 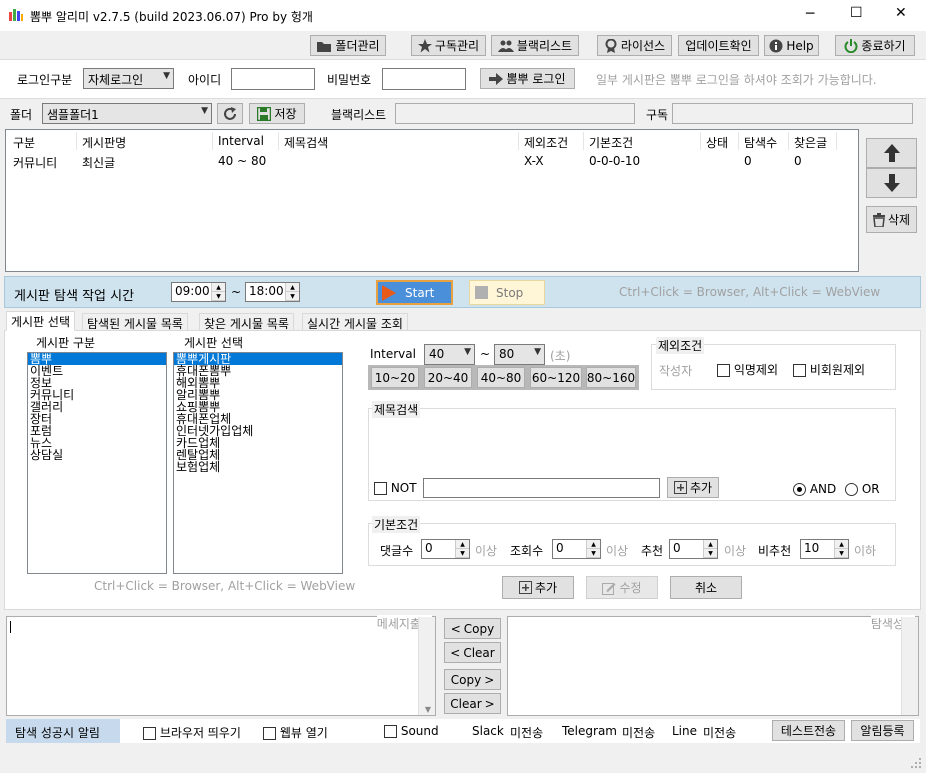 I want to click on success-output: 탐색성공, so click(x=713, y=665).